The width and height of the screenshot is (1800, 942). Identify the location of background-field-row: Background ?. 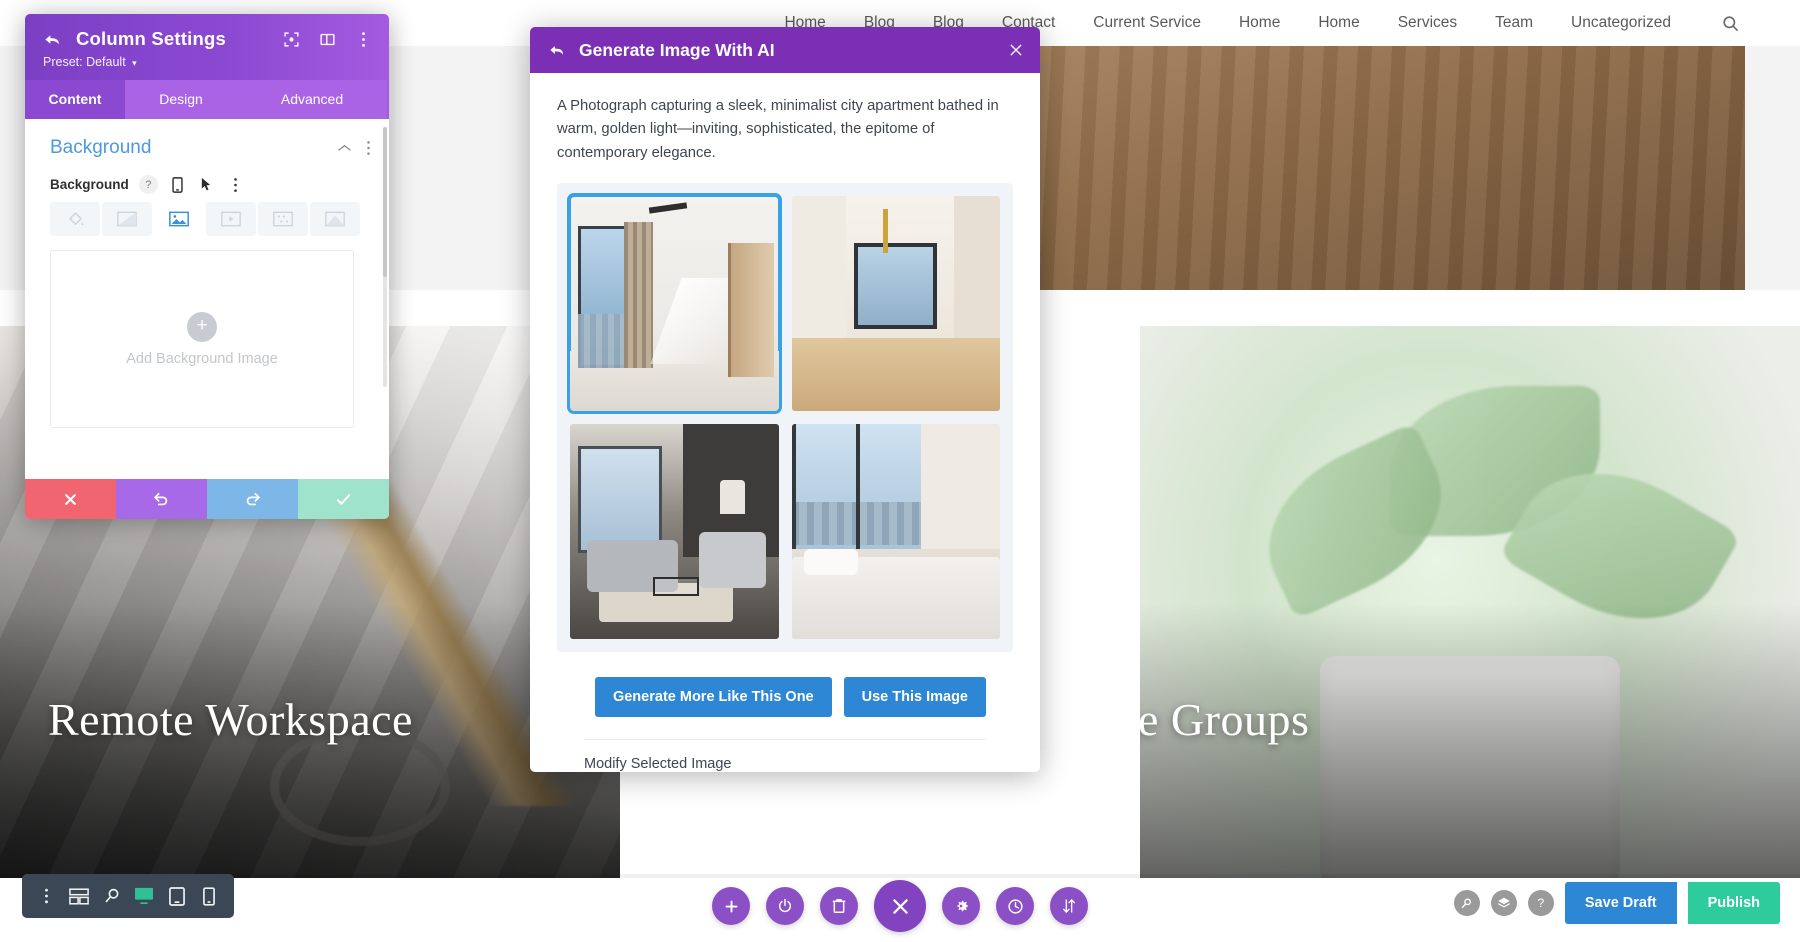
(207, 178).